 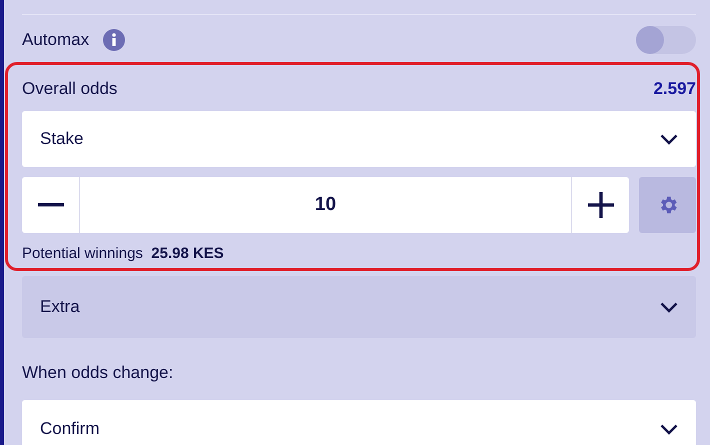 I want to click on automax-label: Automax, so click(x=56, y=40).